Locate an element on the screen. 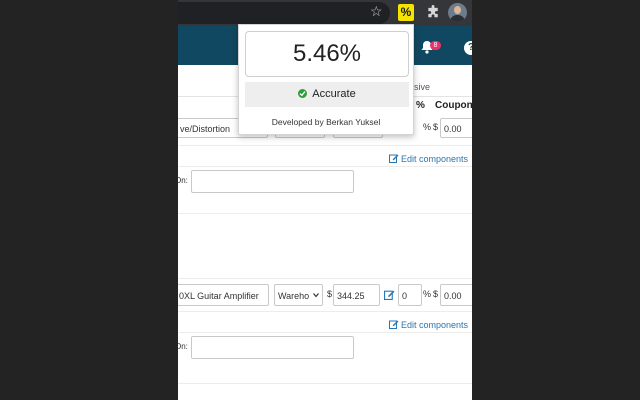 The width and height of the screenshot is (640, 400). extensions-puzzle-icon is located at coordinates (433, 12).